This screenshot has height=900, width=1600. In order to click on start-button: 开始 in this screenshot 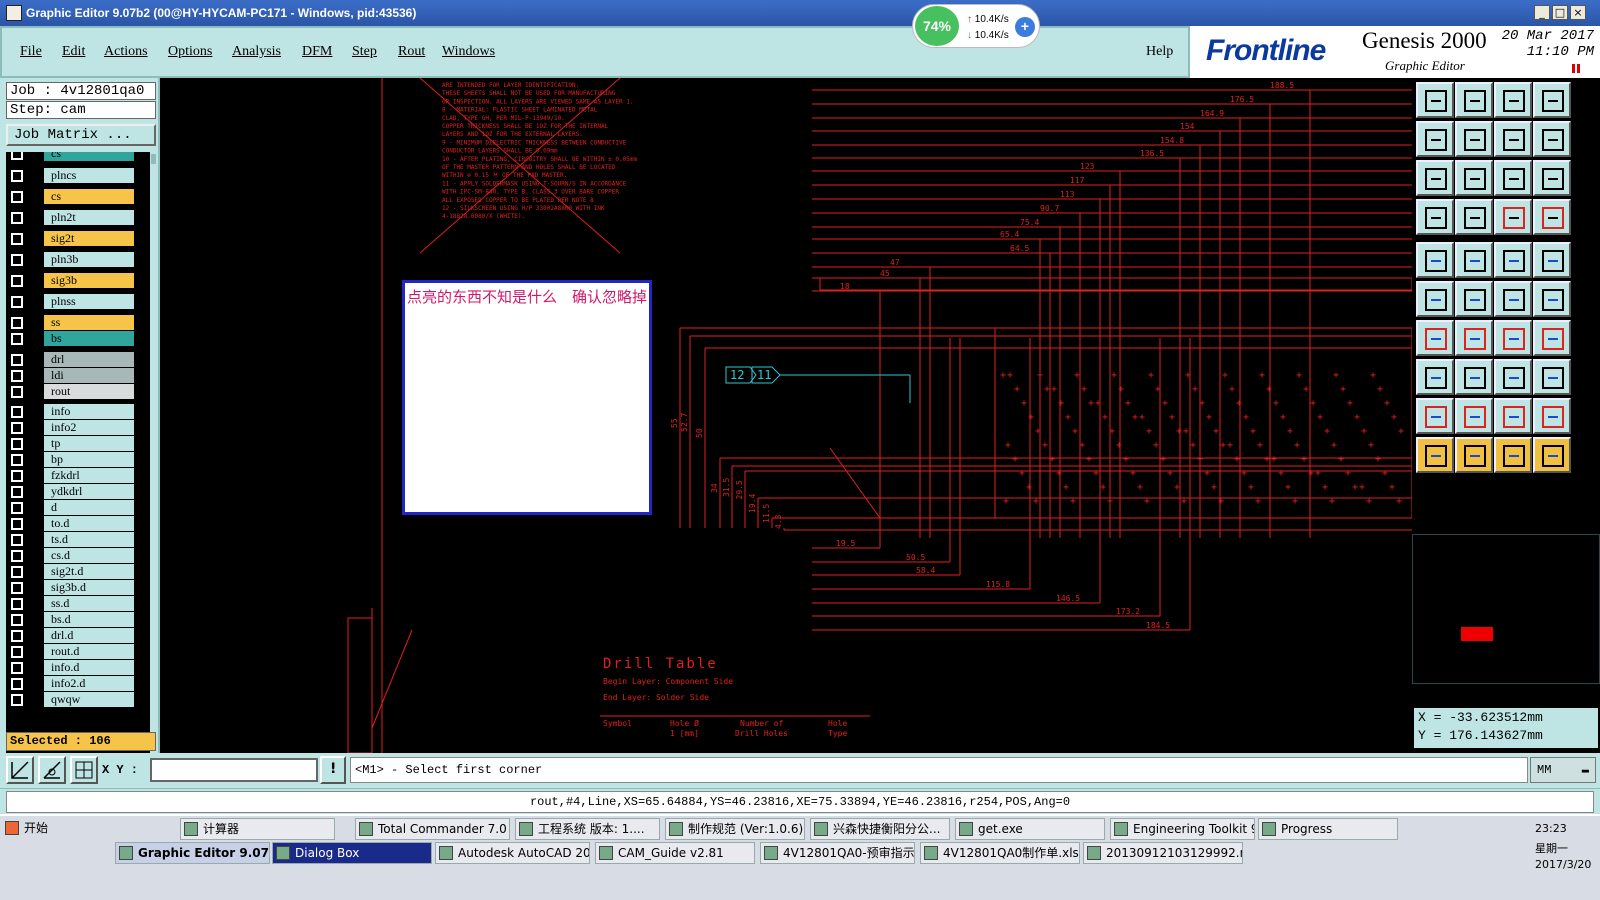, I will do `click(30, 829)`.